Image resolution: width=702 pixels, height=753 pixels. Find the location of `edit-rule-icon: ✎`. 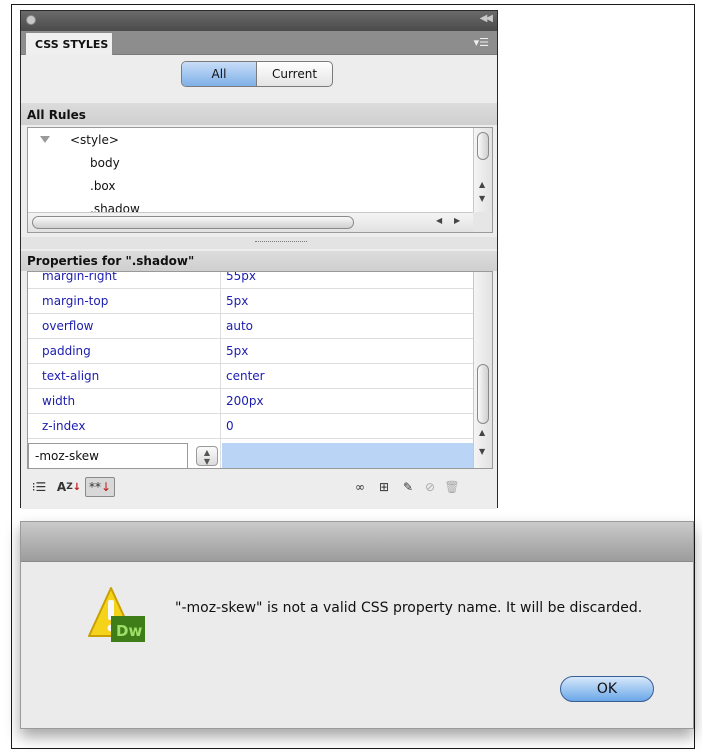

edit-rule-icon: ✎ is located at coordinates (408, 487).